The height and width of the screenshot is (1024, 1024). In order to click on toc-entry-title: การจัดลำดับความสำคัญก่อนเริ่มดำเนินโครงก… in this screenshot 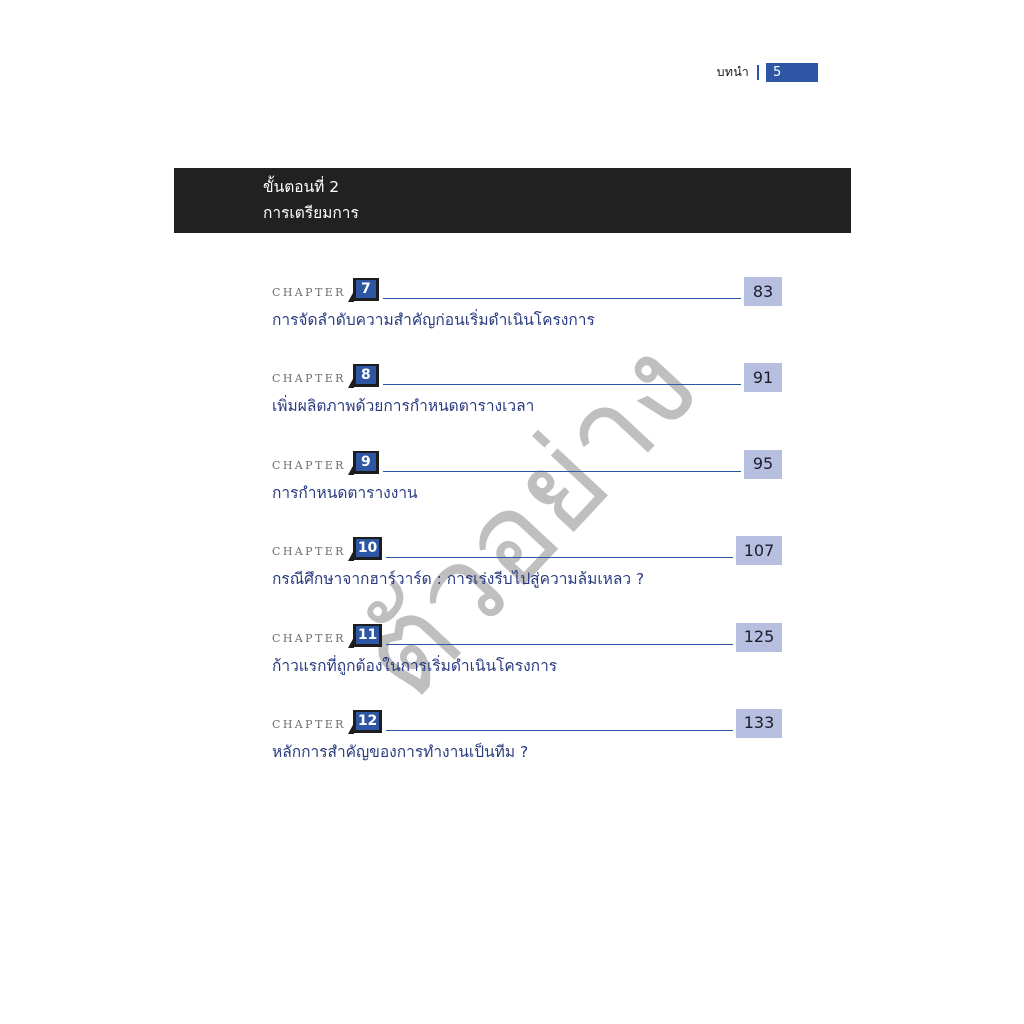, I will do `click(433, 320)`.